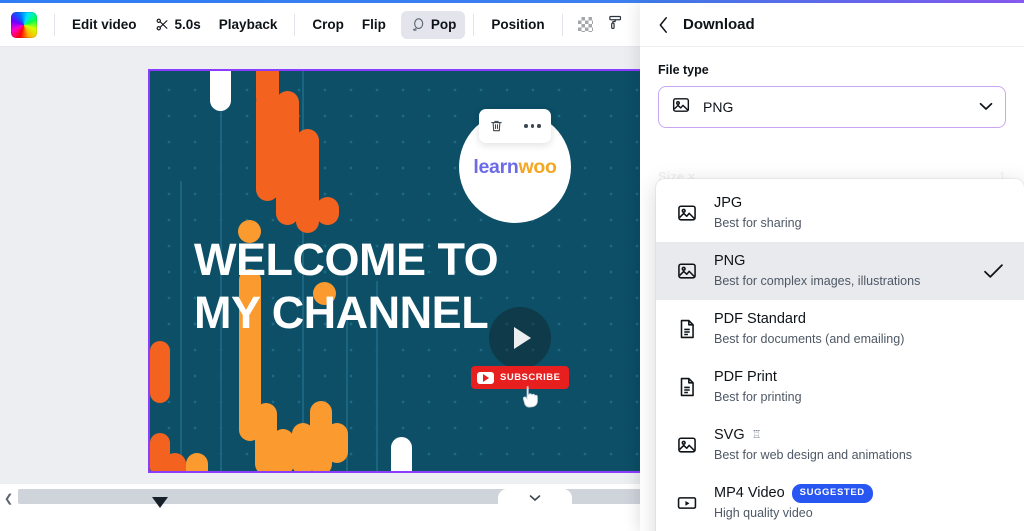  I want to click on option-title: MP4 Video, so click(749, 492).